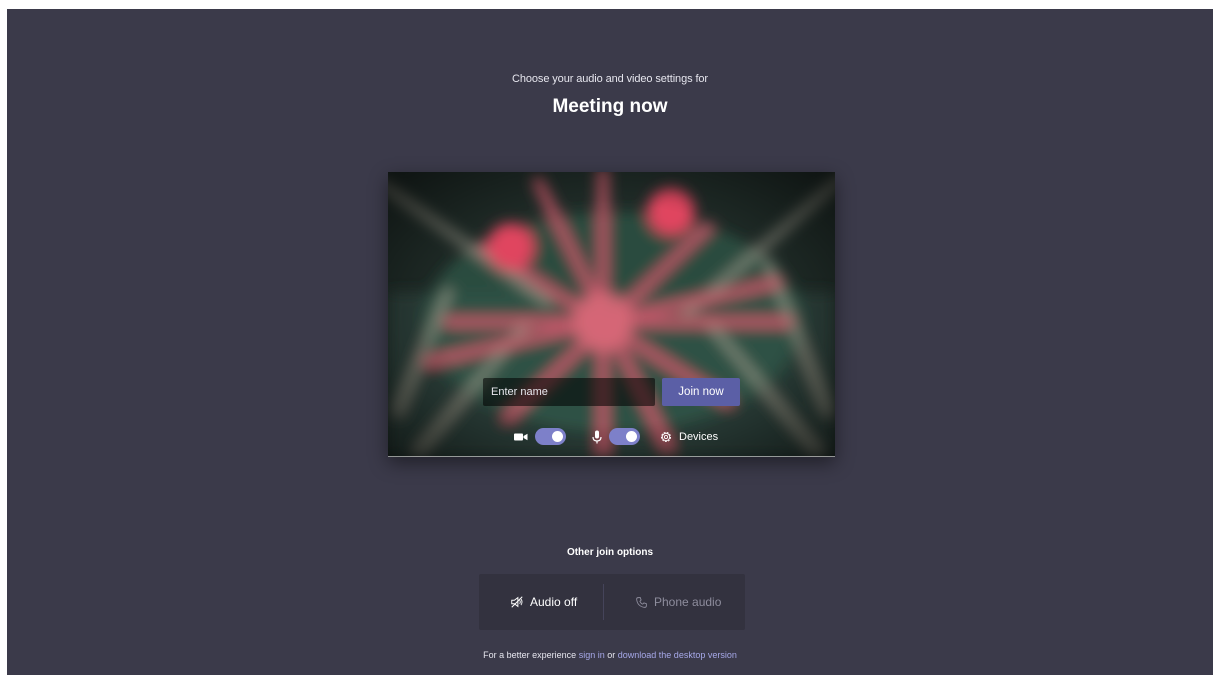 The image size is (1213, 675). Describe the element at coordinates (521, 437) in the screenshot. I see `video-camera-icon` at that location.